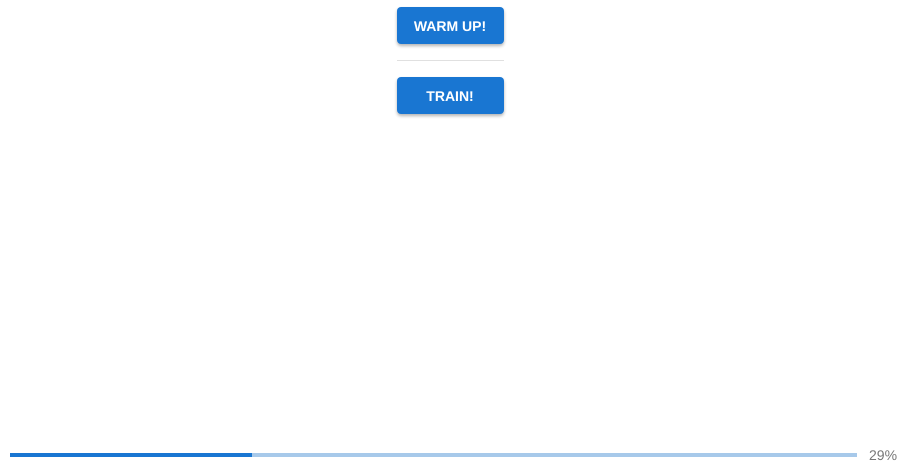  What do you see at coordinates (883, 455) in the screenshot?
I see `progress-percent: 29%` at bounding box center [883, 455].